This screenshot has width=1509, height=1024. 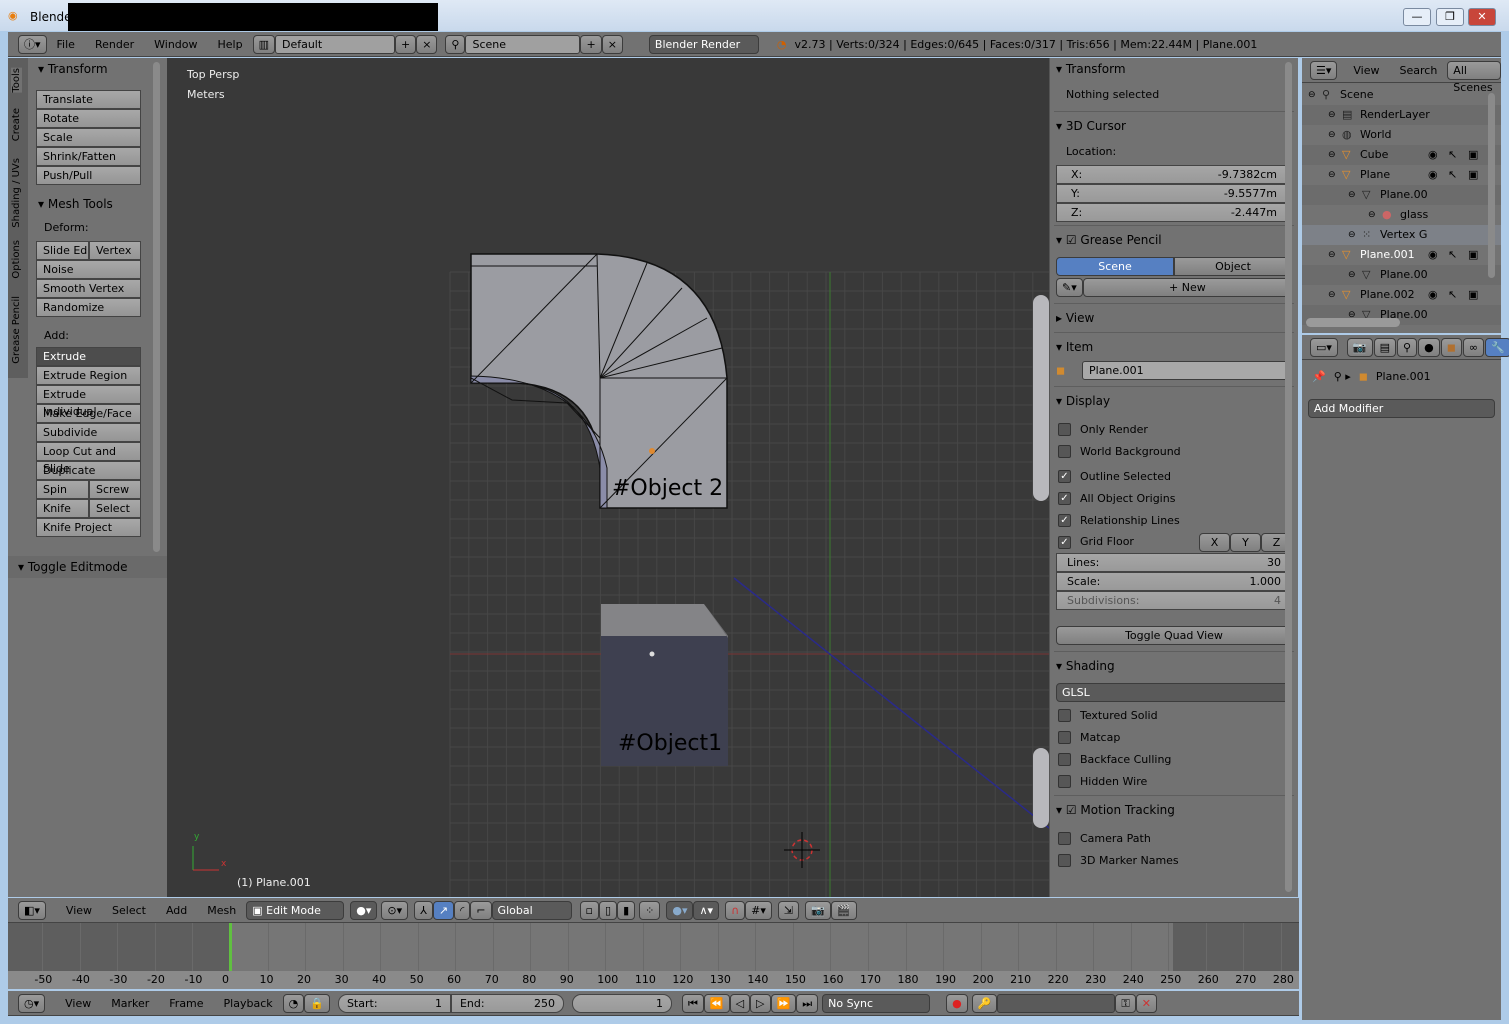 What do you see at coordinates (1146, 1003) in the screenshot?
I see `delete-keyframe-icon: ✕` at bounding box center [1146, 1003].